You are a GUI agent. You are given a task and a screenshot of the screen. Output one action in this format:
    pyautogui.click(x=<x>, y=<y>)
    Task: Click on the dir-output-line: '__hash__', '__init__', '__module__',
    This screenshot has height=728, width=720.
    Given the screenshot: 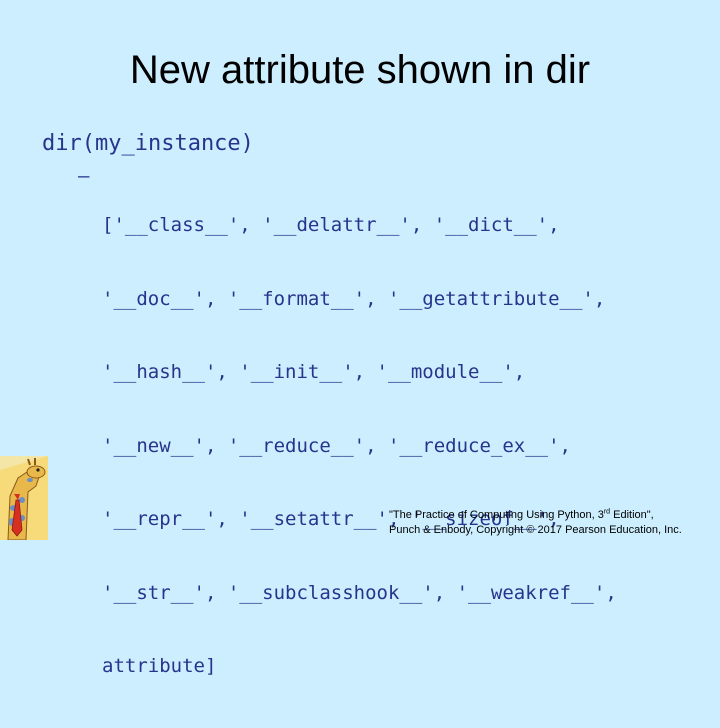 What is the action you would take?
    pyautogui.click(x=314, y=372)
    